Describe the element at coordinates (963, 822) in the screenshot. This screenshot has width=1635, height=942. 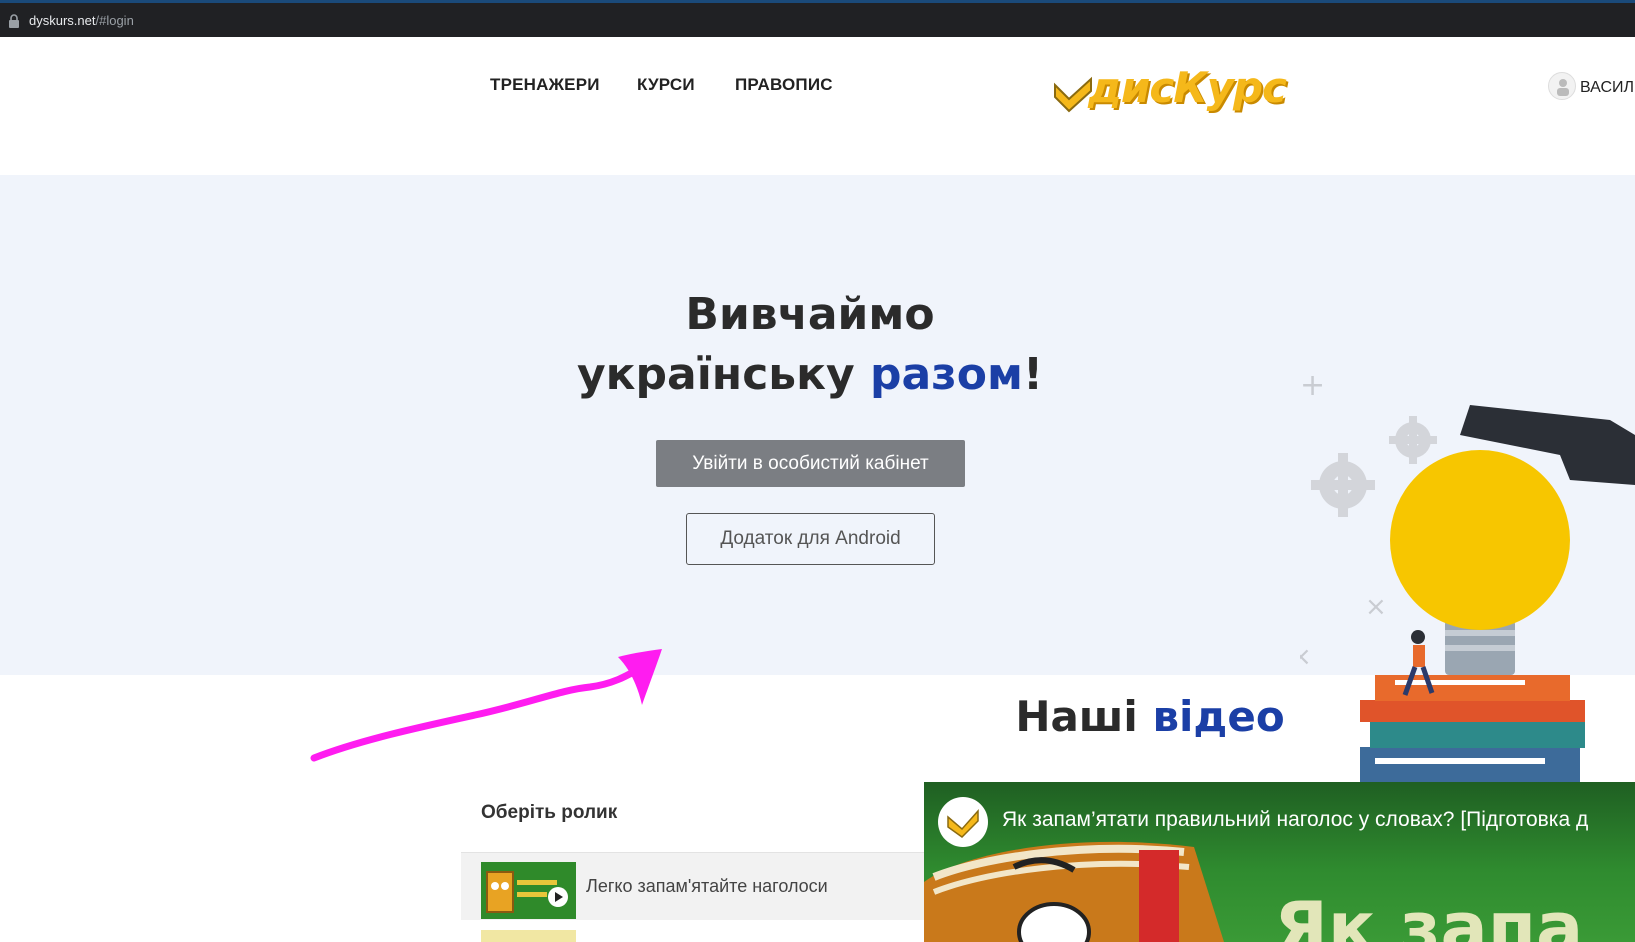
I see `channel-logo-icon` at that location.